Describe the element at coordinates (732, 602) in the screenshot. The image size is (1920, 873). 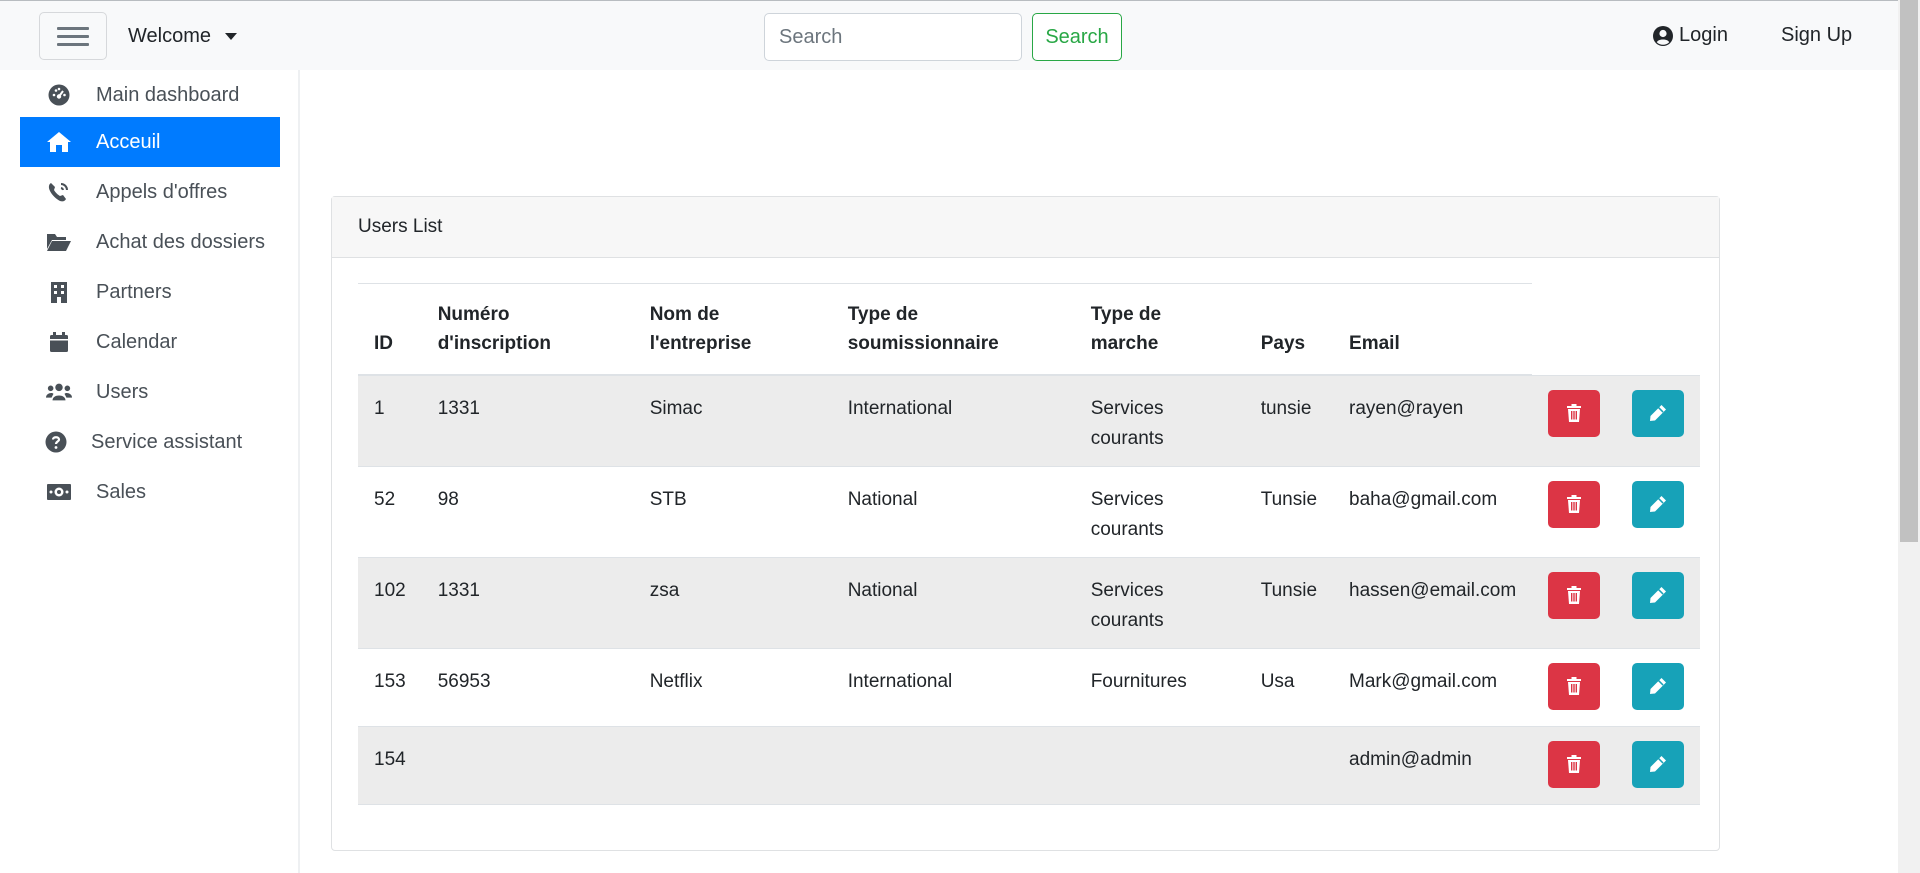
I see `cell-nom: zsa` at that location.